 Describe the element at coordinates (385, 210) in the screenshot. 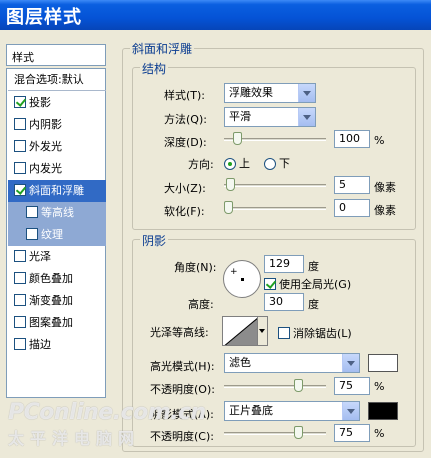

I see `soften-unit: 像素` at that location.